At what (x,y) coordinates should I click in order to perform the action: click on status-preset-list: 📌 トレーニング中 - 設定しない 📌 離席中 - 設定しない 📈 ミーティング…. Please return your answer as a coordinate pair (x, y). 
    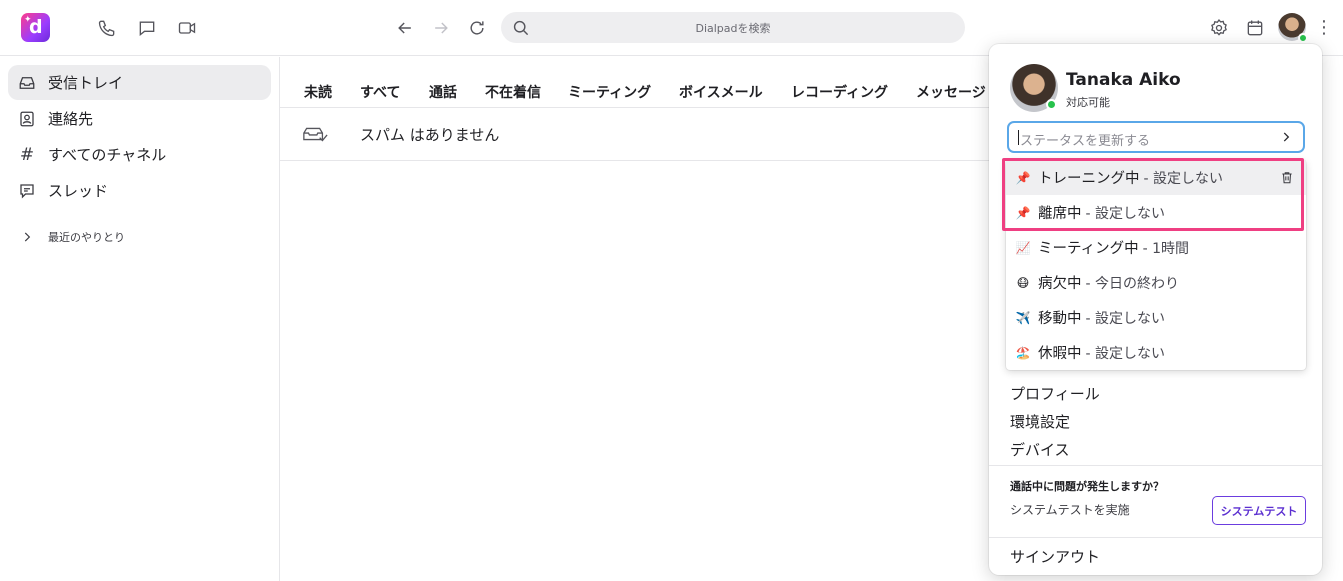
    Looking at the image, I should click on (1156, 265).